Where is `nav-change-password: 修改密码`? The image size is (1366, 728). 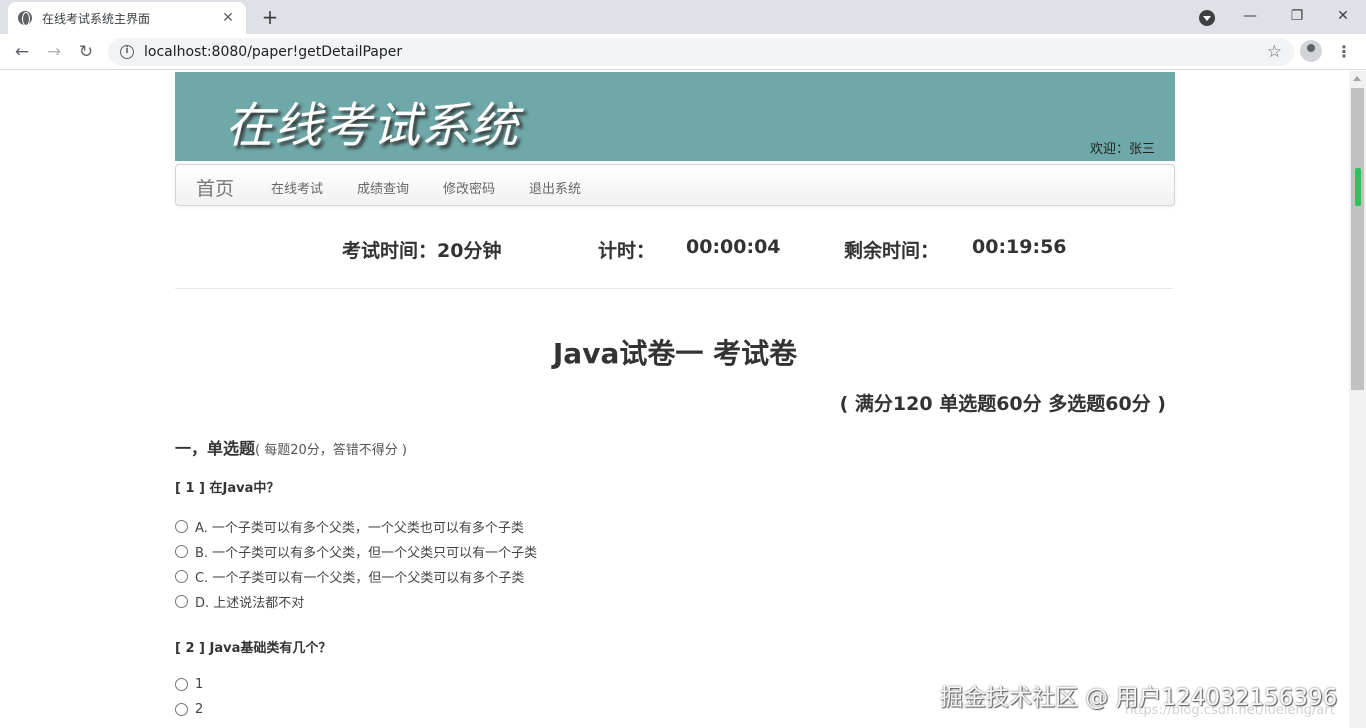 nav-change-password: 修改密码 is located at coordinates (469, 187).